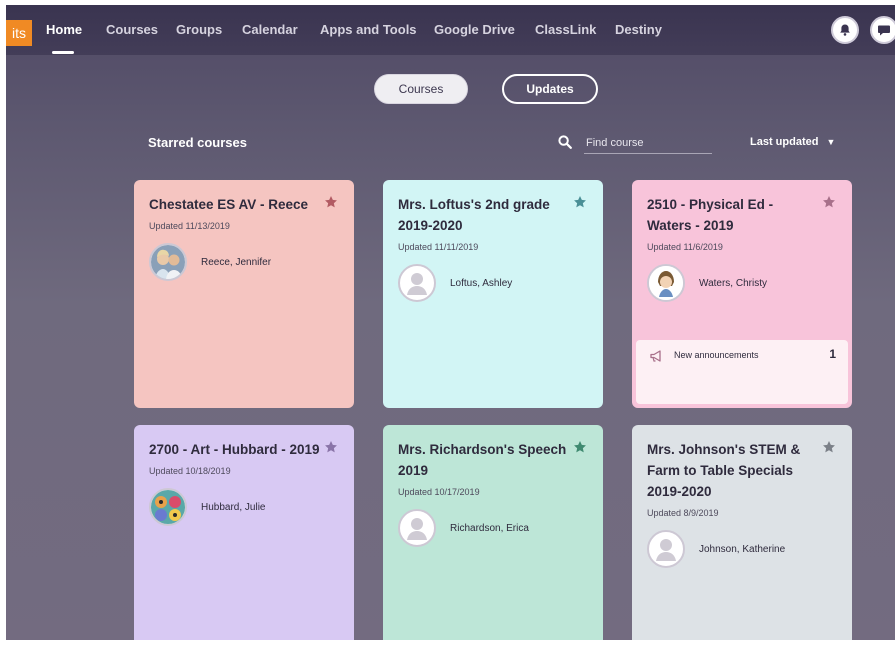 This screenshot has width=895, height=645. What do you see at coordinates (742, 549) in the screenshot?
I see `teacher-name: Johnson, Katherine` at bounding box center [742, 549].